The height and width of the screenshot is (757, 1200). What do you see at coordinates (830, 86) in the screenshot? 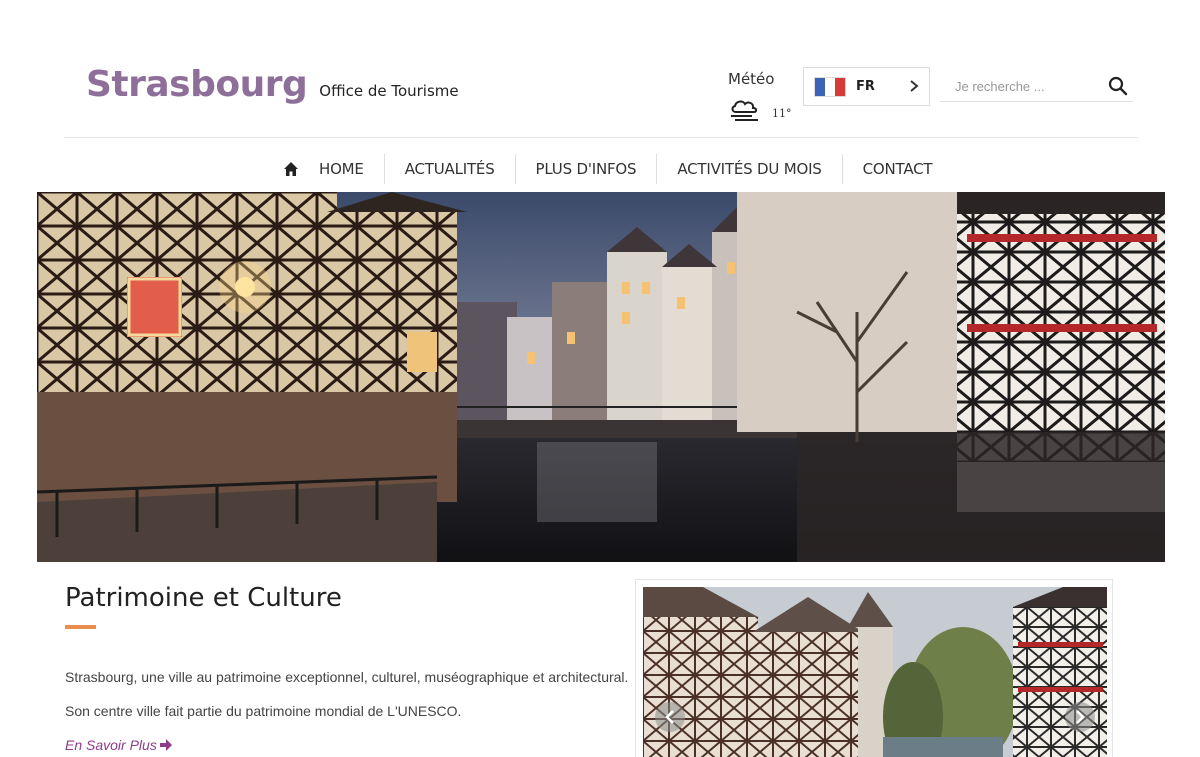
I see `french-flag-icon` at bounding box center [830, 86].